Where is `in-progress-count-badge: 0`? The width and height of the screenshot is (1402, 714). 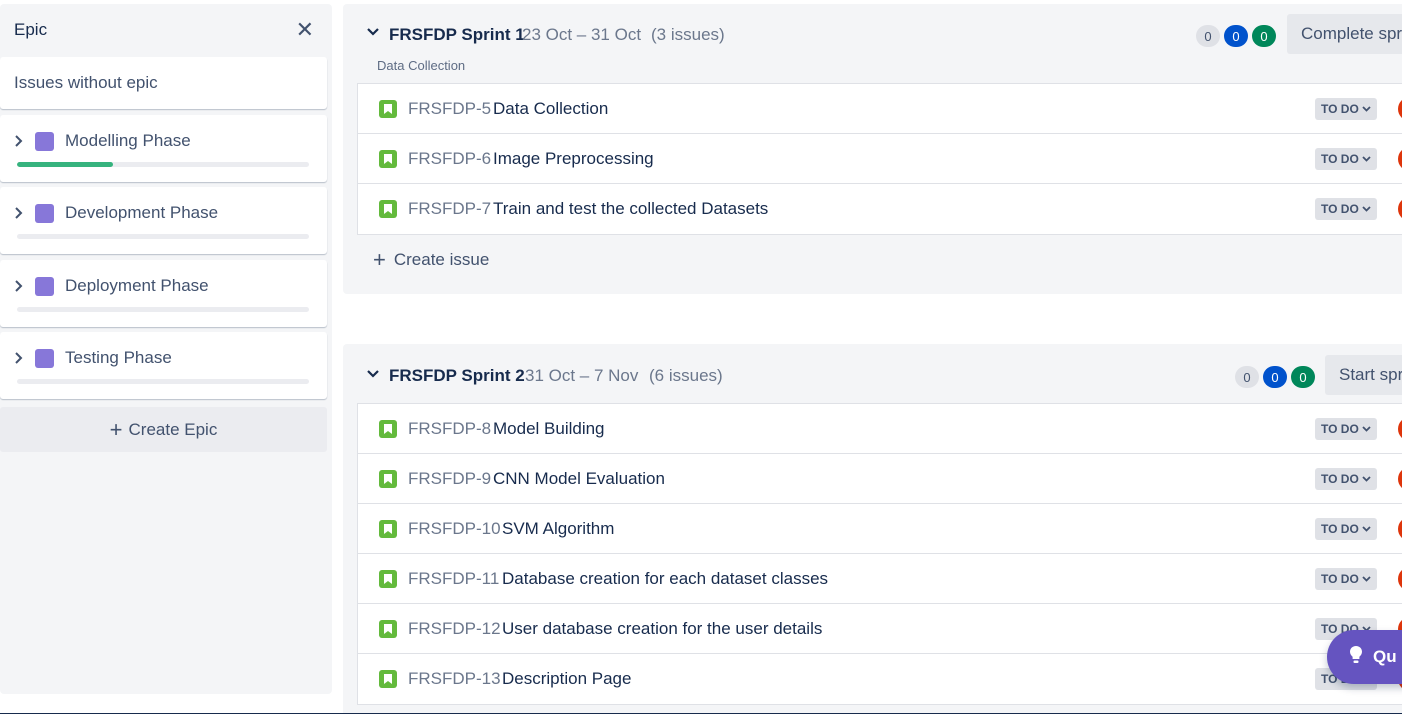 in-progress-count-badge: 0 is located at coordinates (1236, 36).